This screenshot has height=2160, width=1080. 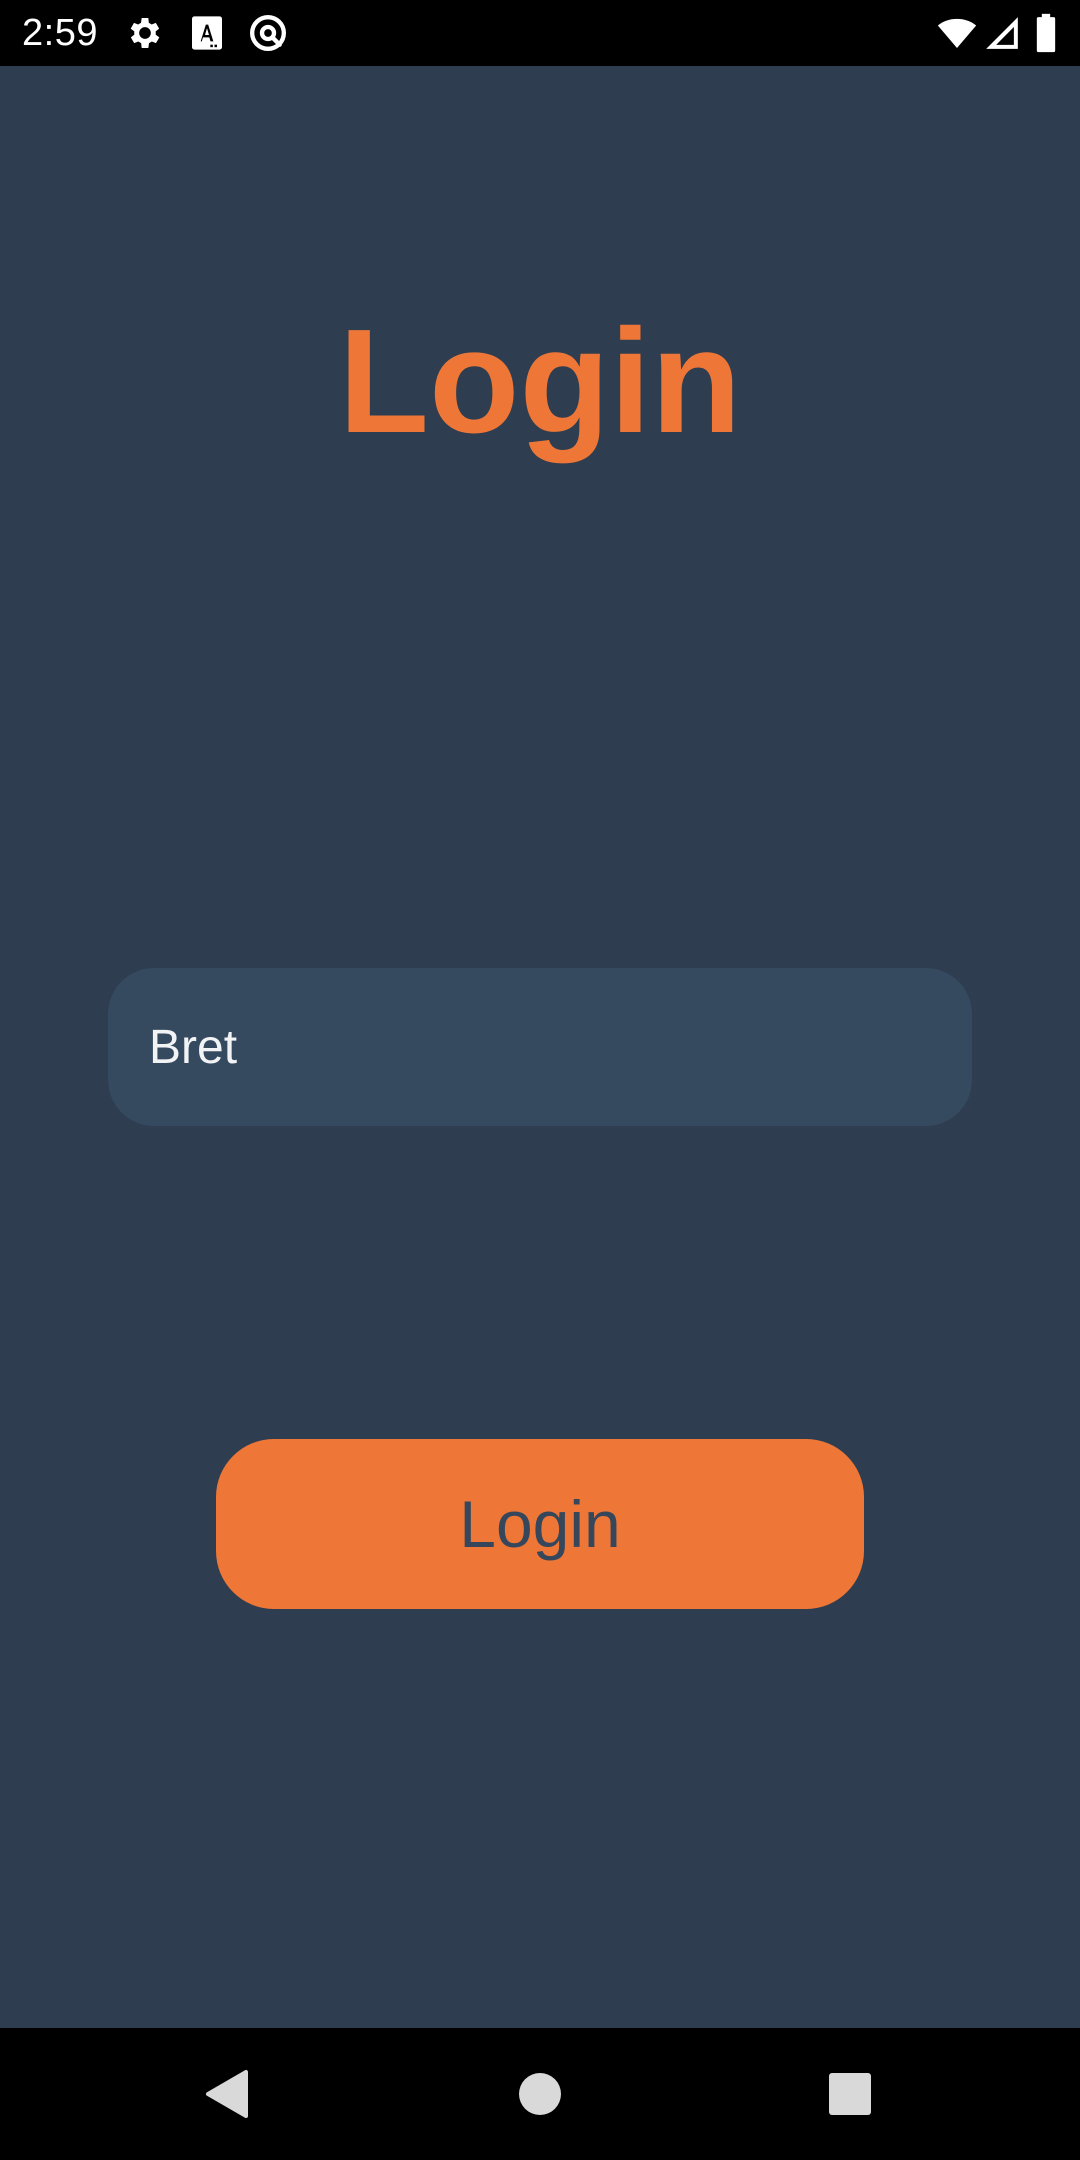 What do you see at coordinates (145, 33) in the screenshot?
I see `gear-icon` at bounding box center [145, 33].